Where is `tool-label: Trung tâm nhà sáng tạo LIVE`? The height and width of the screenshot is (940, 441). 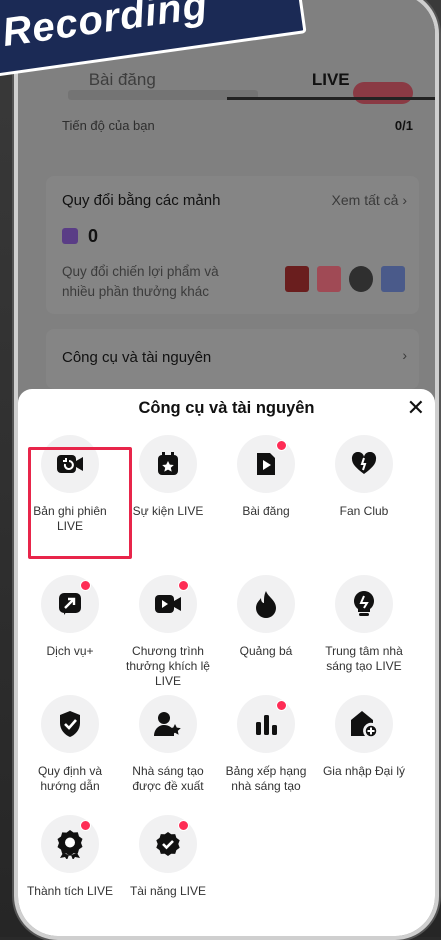
tool-label: Trung tâm nhà sáng tạo LIVE is located at coordinates (364, 658).